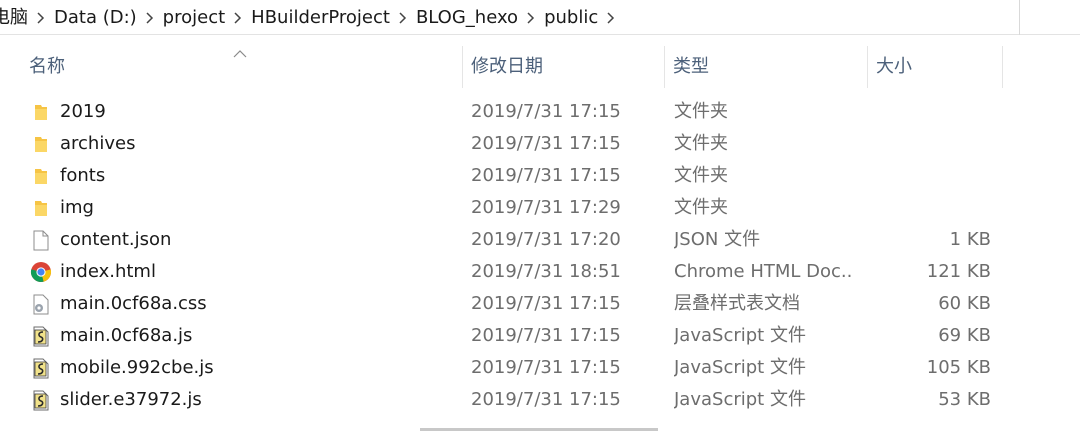  Describe the element at coordinates (116, 239) in the screenshot. I see `file-name: content.json` at that location.